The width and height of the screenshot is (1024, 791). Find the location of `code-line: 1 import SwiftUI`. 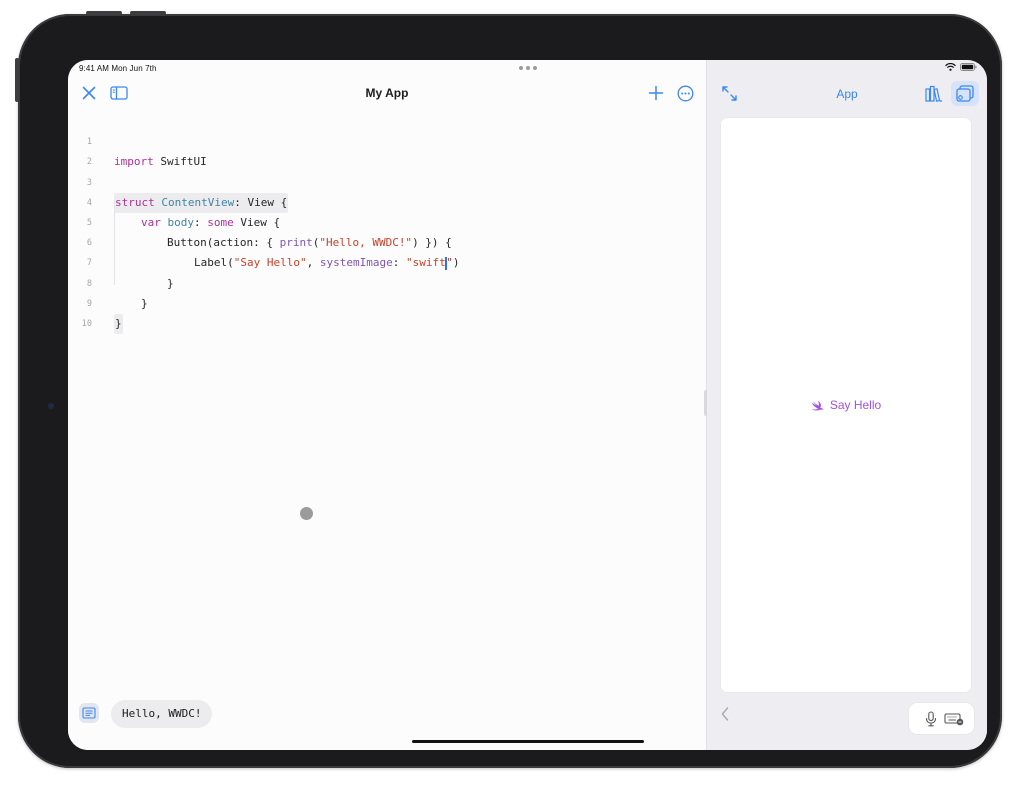

code-line: 1 import SwiftUI is located at coordinates (387, 140).